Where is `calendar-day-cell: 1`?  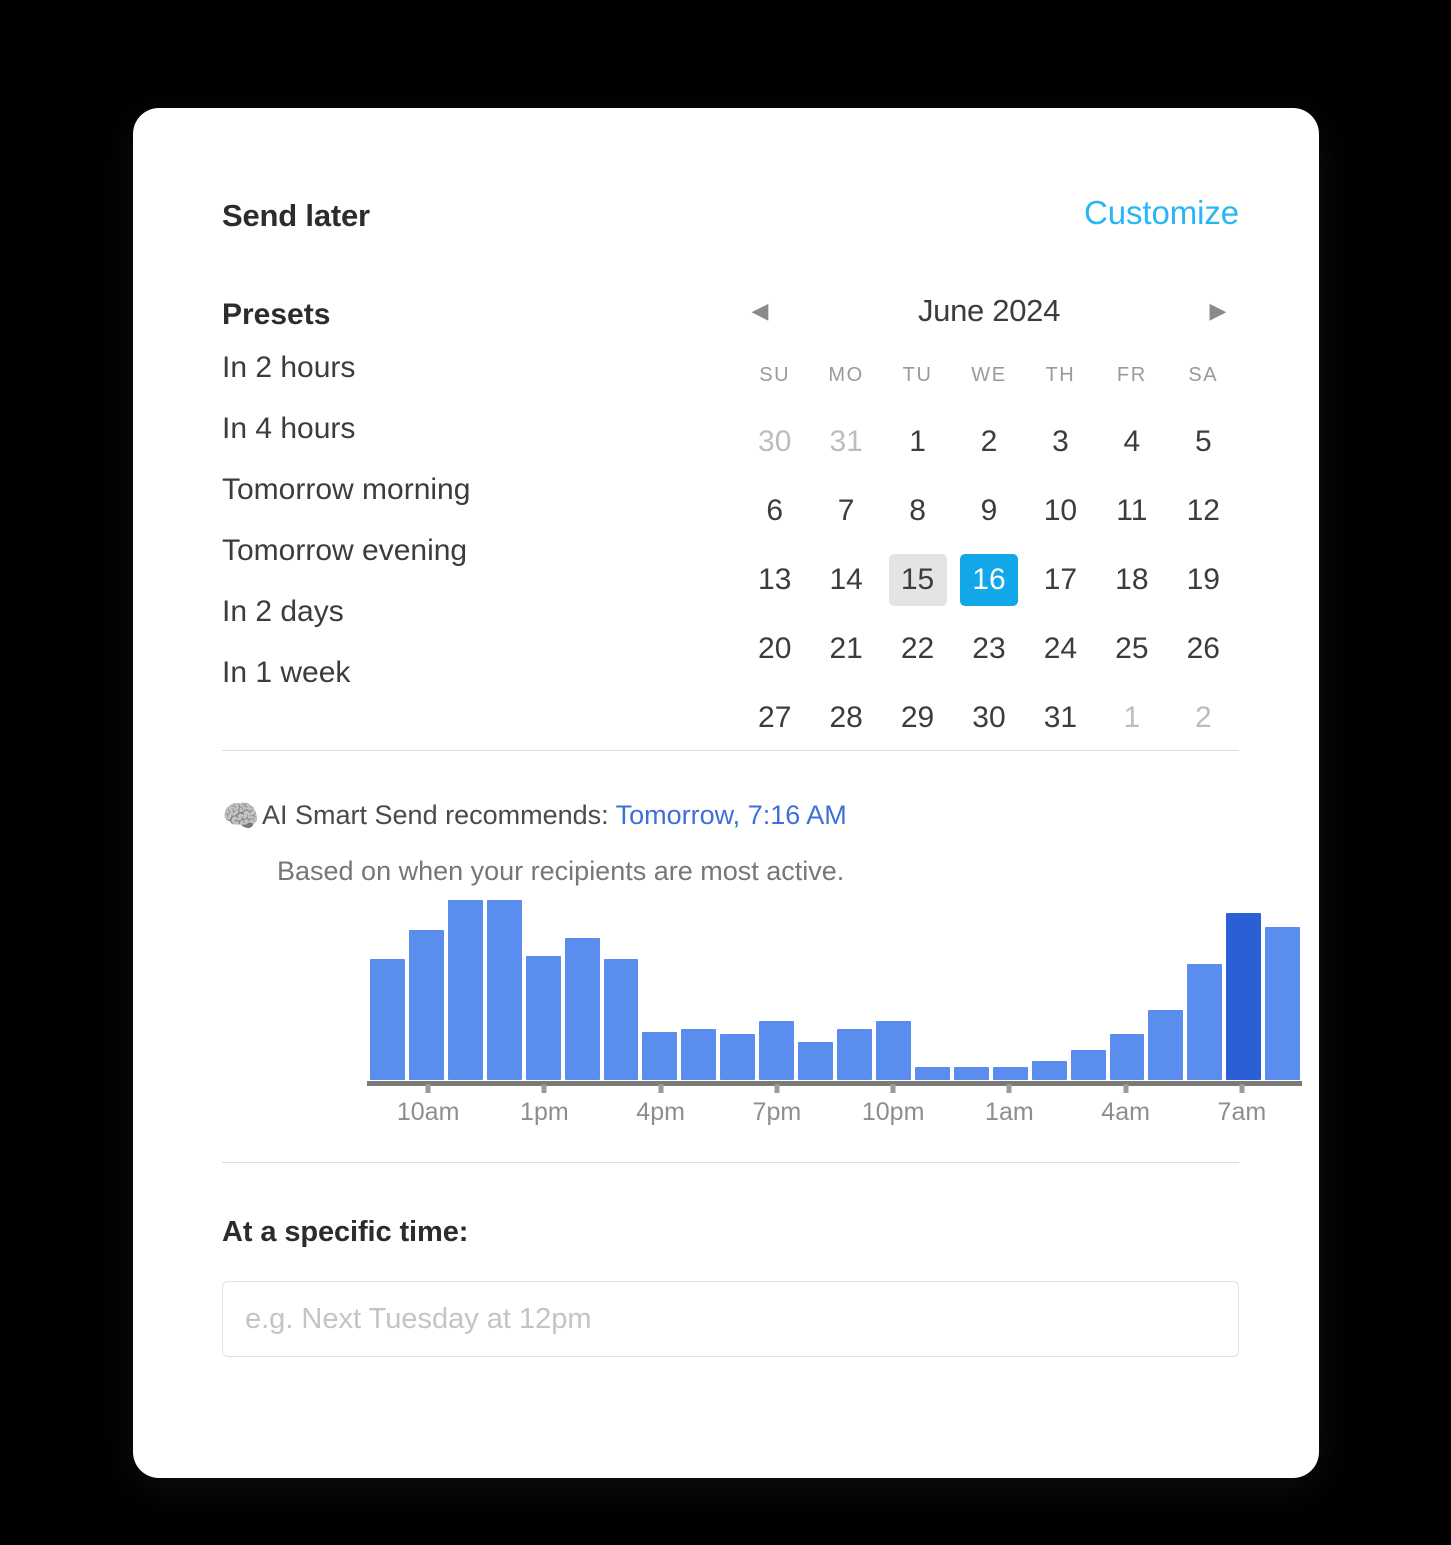
calendar-day-cell: 1 is located at coordinates (917, 441).